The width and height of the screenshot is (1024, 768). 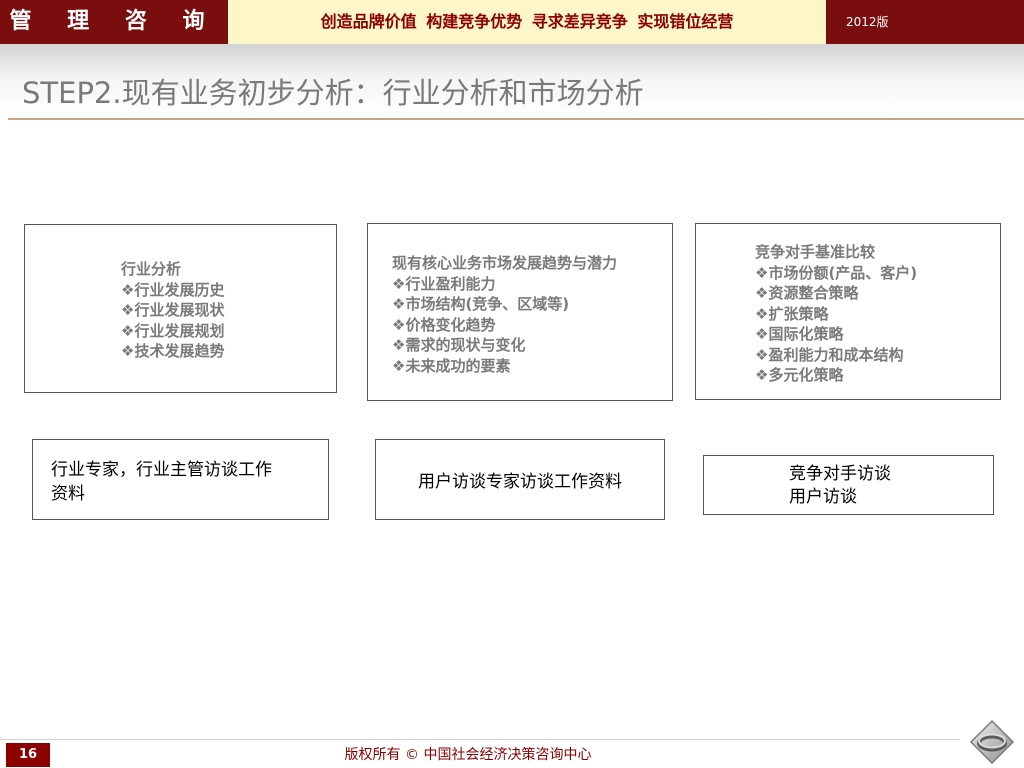 What do you see at coordinates (444, 283) in the screenshot?
I see `box-item: ❖行业盈利能力` at bounding box center [444, 283].